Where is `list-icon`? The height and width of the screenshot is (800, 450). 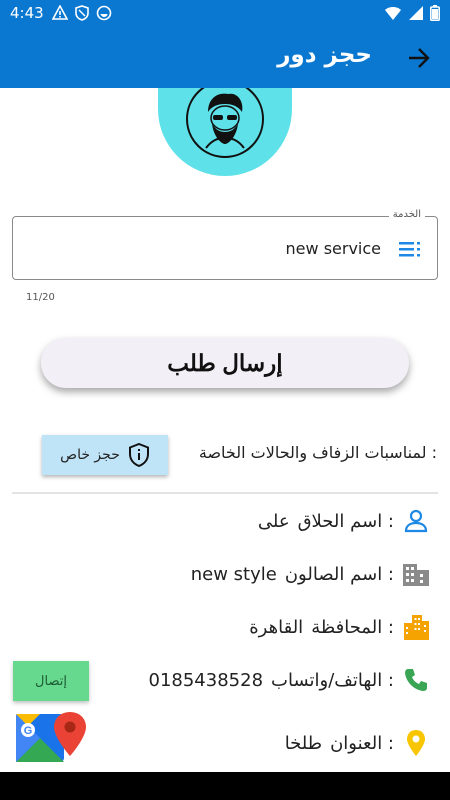 list-icon is located at coordinates (409, 249).